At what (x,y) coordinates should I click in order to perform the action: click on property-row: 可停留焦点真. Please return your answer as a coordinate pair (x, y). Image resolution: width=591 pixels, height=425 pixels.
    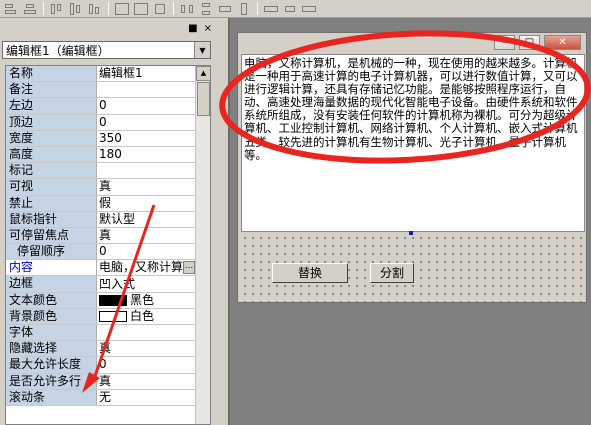
    Looking at the image, I should click on (101, 236).